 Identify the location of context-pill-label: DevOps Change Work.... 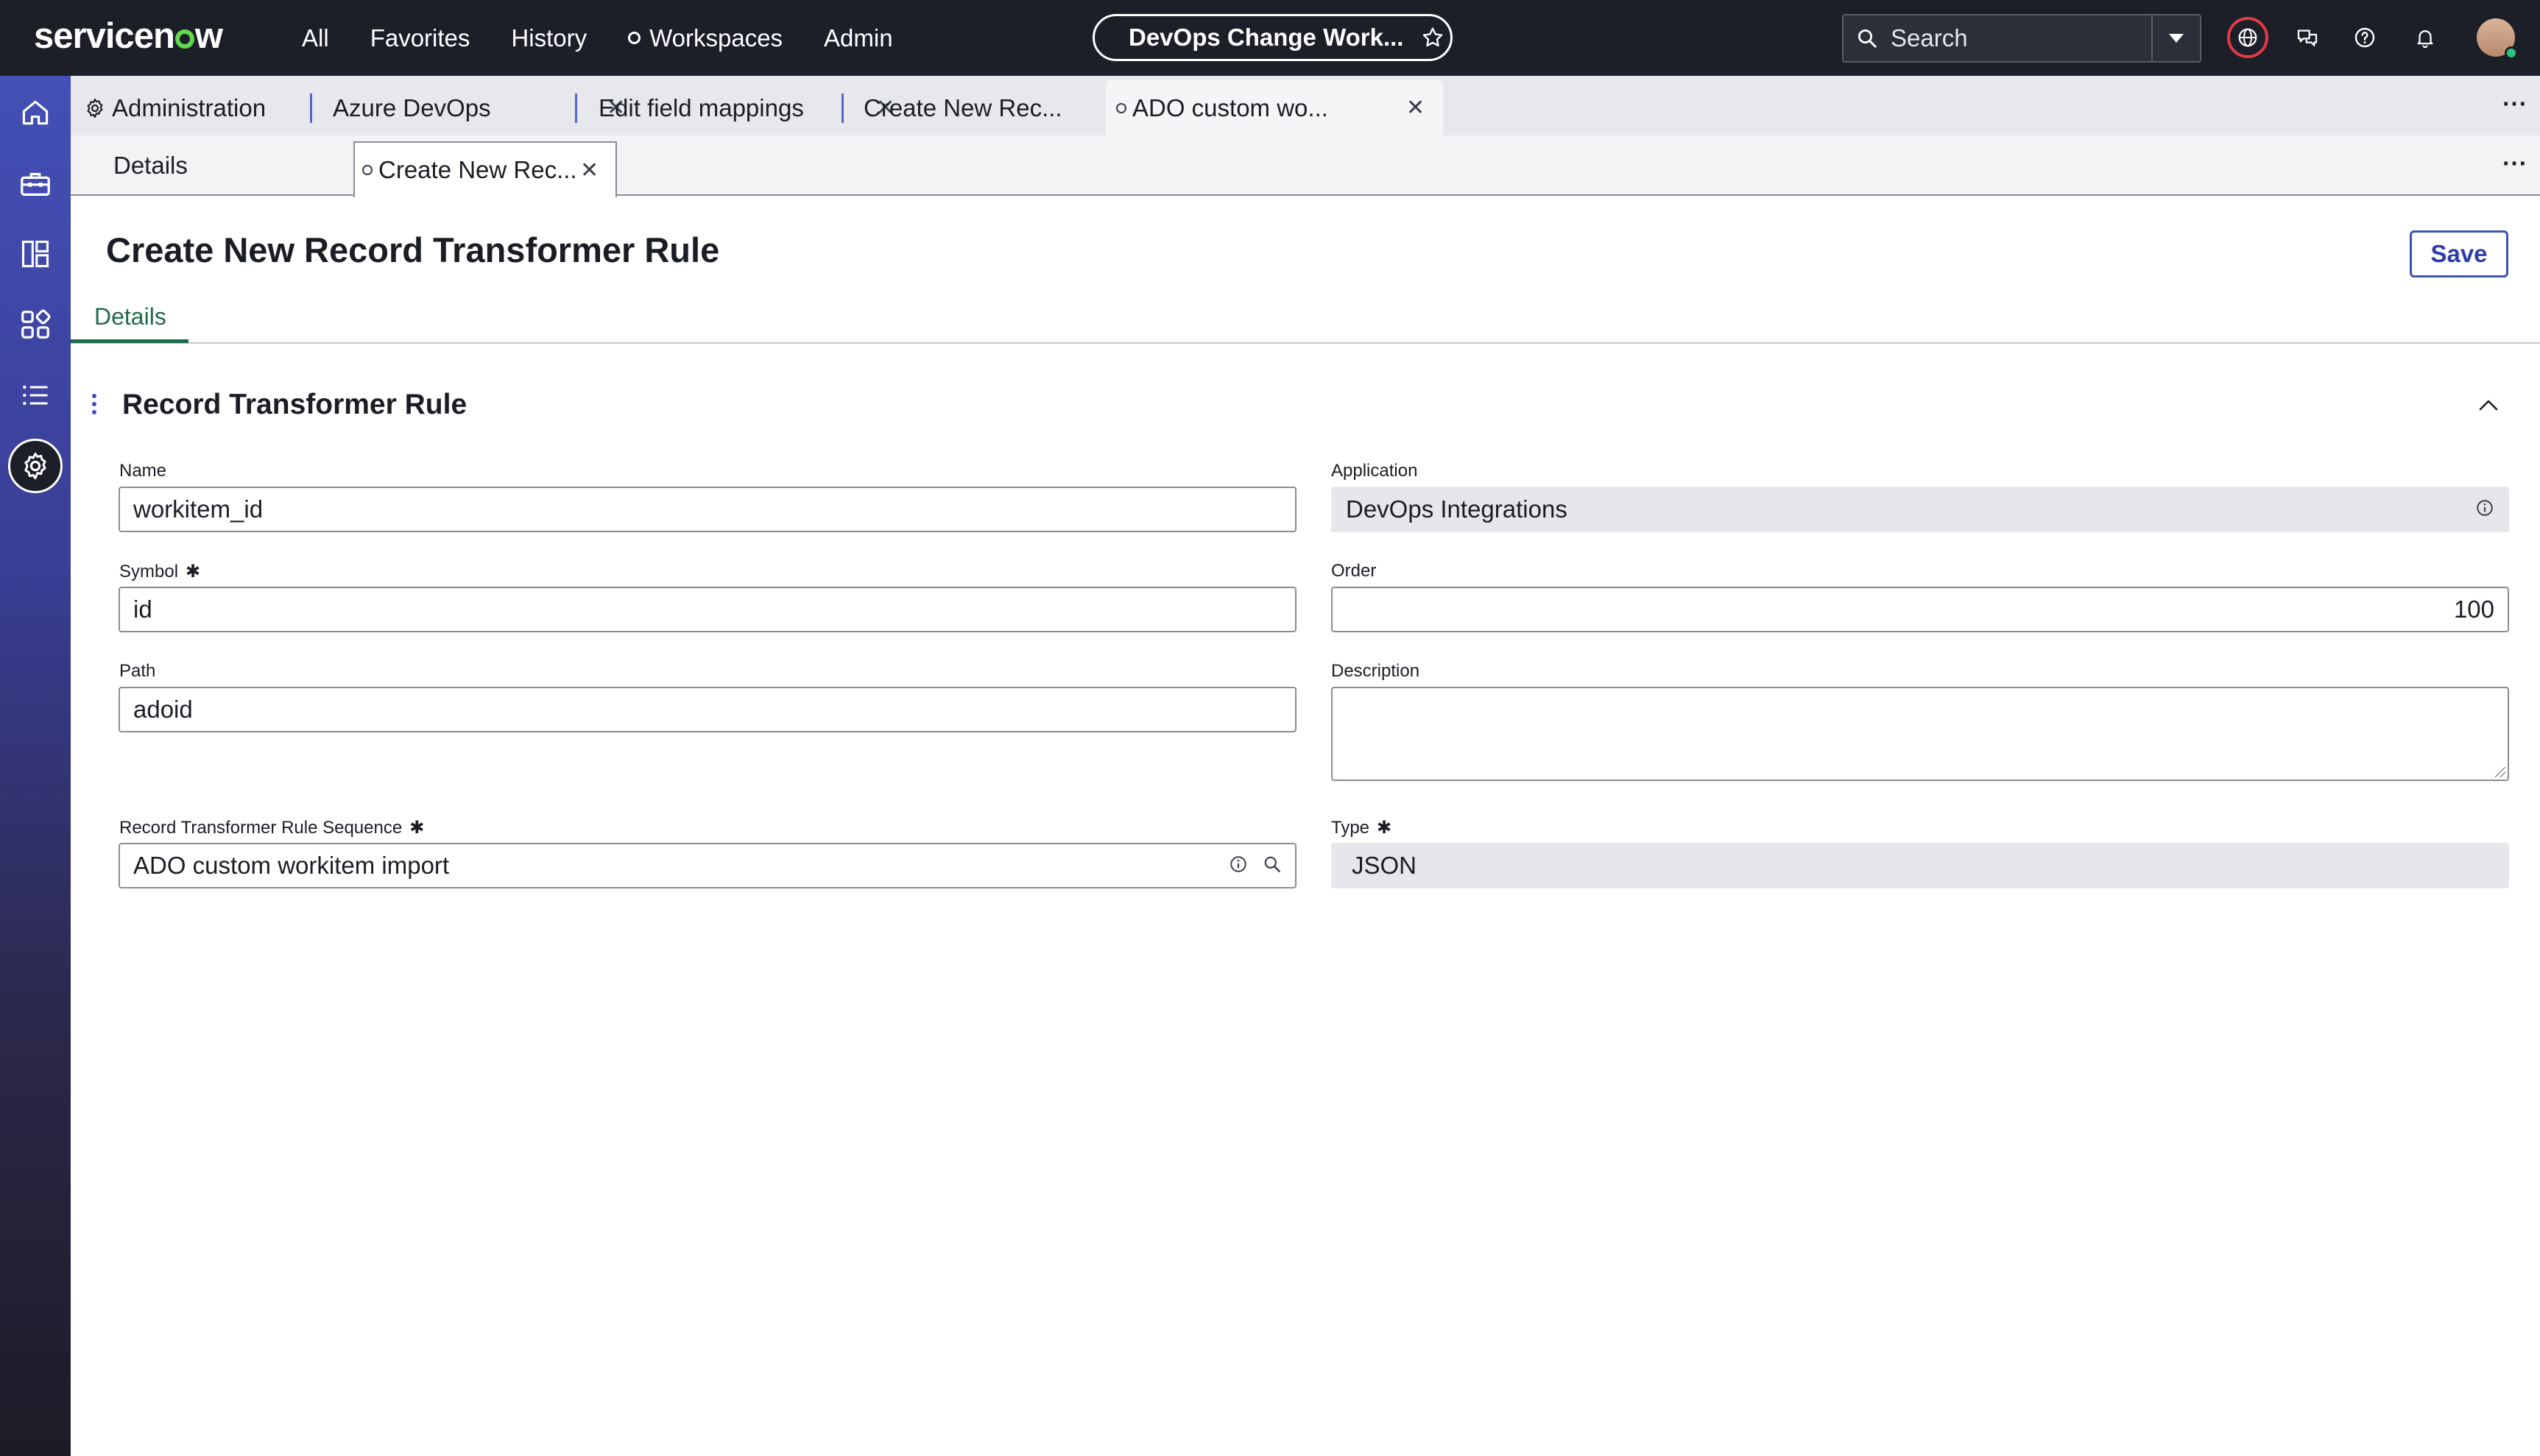
(1266, 37).